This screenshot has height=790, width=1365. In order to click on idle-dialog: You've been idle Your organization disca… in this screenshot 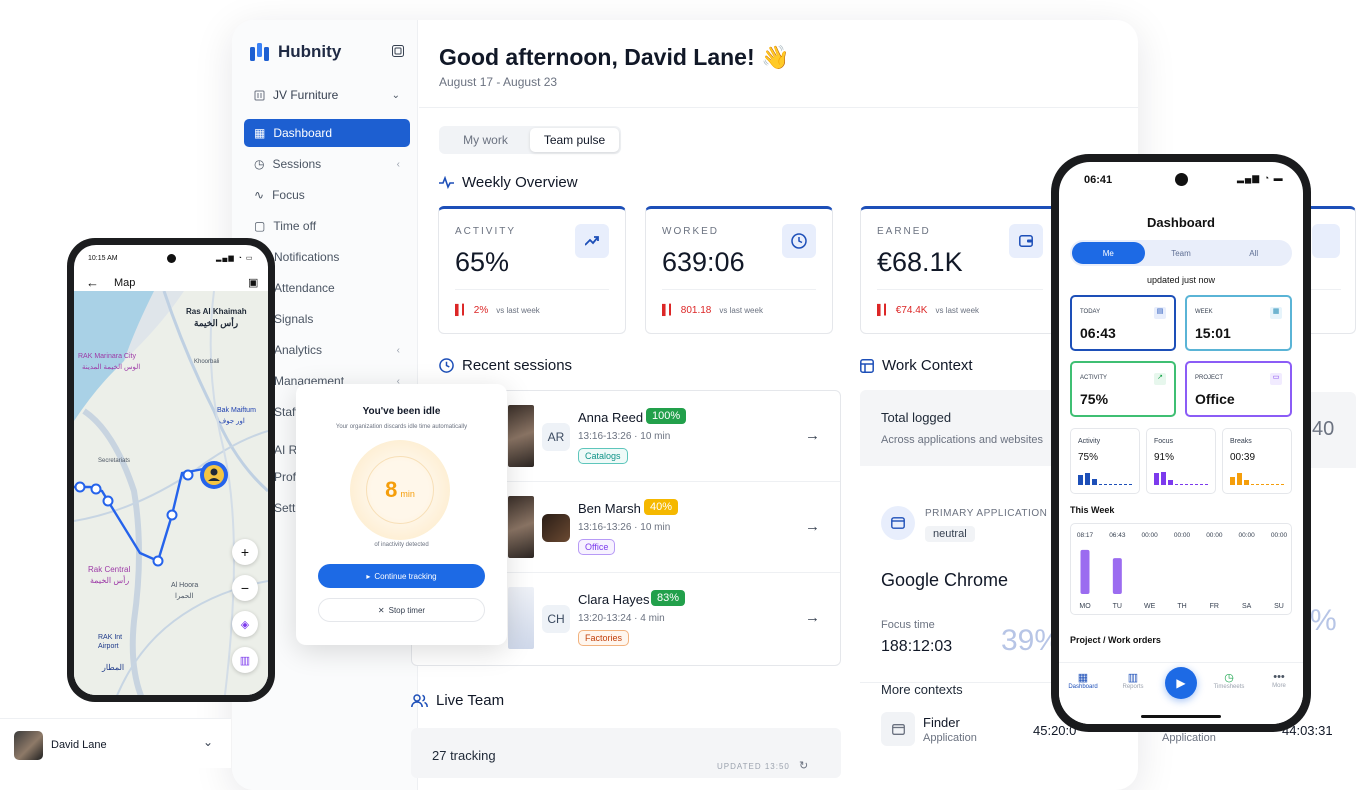, I will do `click(401, 514)`.